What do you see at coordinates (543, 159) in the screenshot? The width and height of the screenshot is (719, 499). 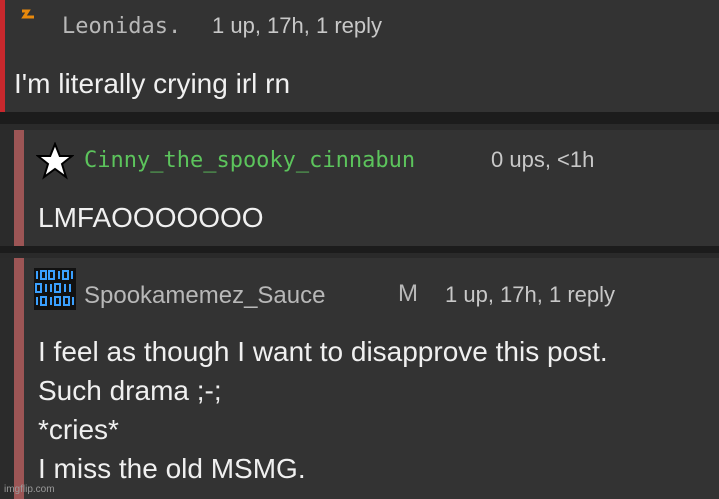 I see `comment-meta: 0 ups, <1h` at bounding box center [543, 159].